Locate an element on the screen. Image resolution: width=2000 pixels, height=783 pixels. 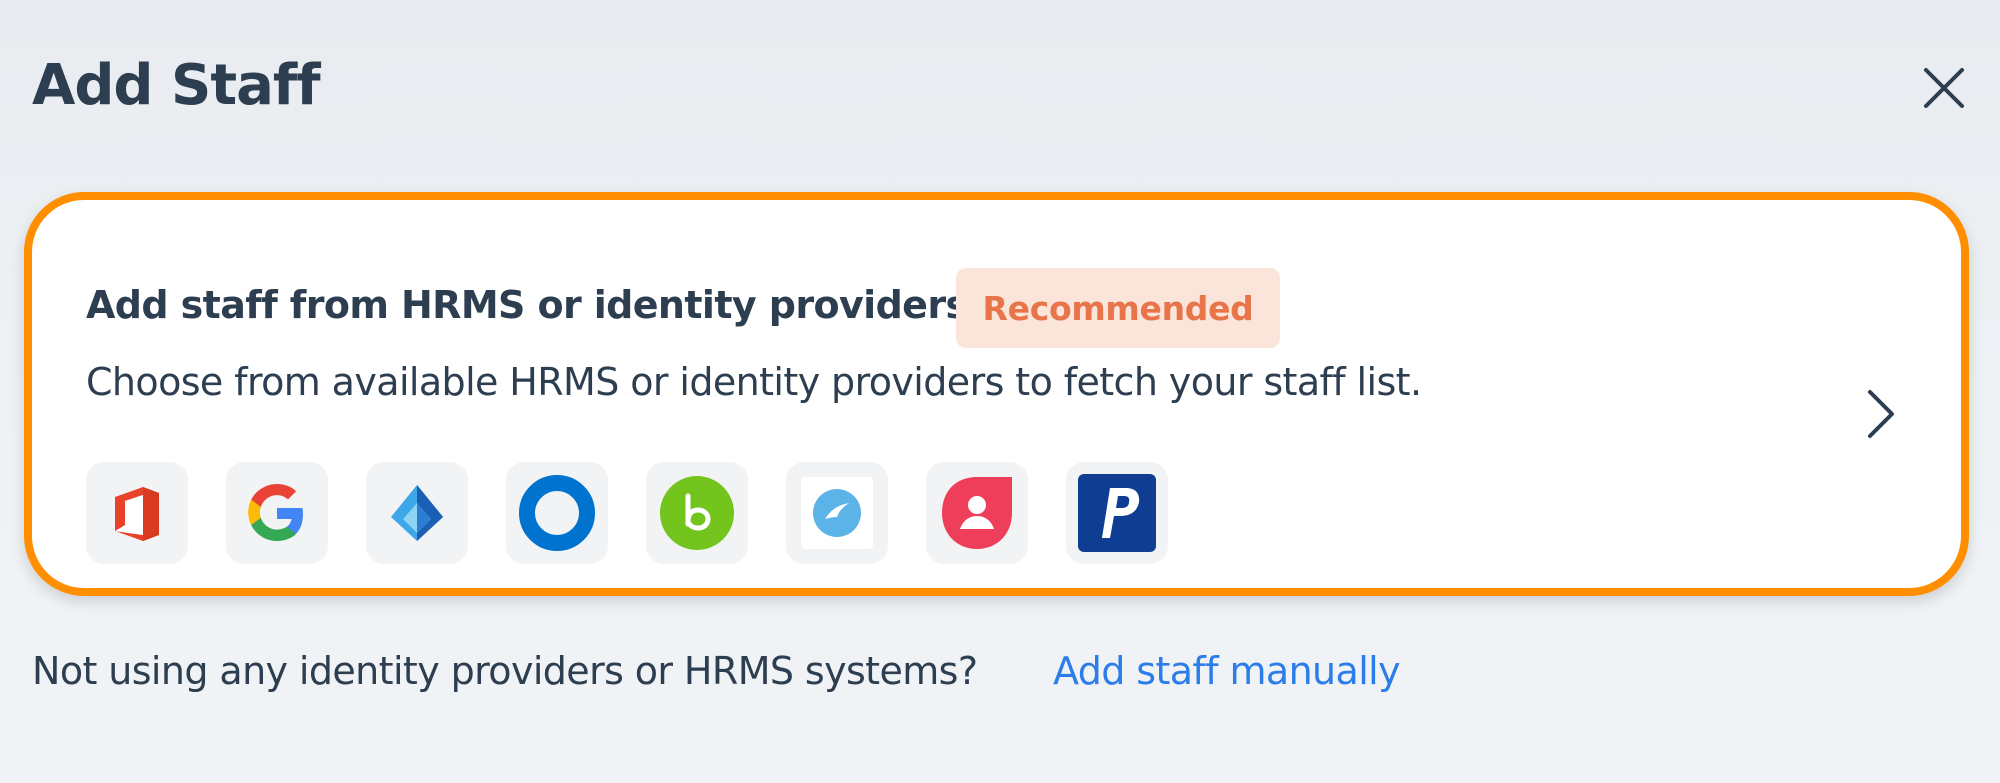
google-icon is located at coordinates (275, 512).